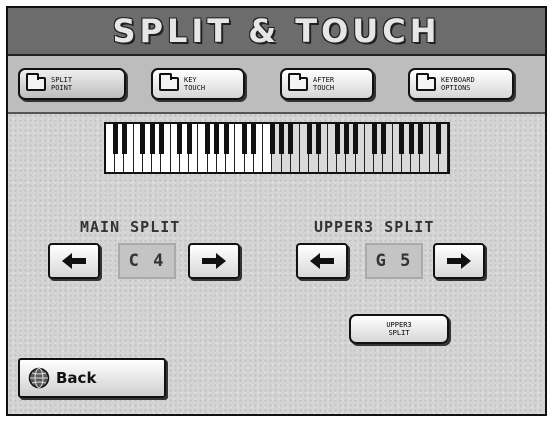 Image resolution: width=553 pixels, height=422 pixels. What do you see at coordinates (374, 227) in the screenshot?
I see `upper3-split-label: UPPER3 SPLIT` at bounding box center [374, 227].